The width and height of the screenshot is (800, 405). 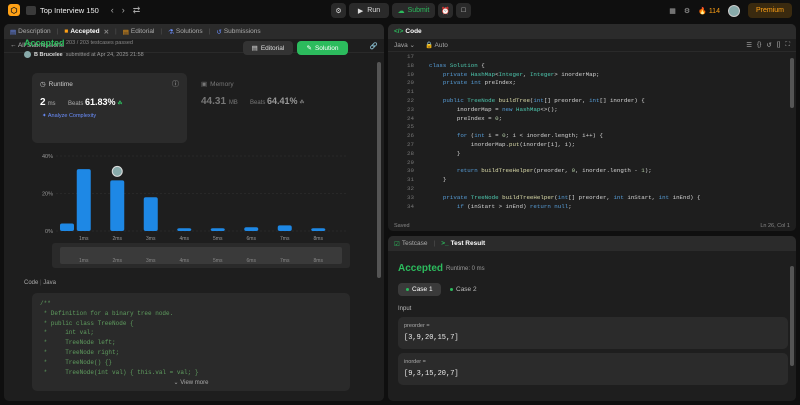 I want to click on user-runtime-marker, so click(x=117, y=171).